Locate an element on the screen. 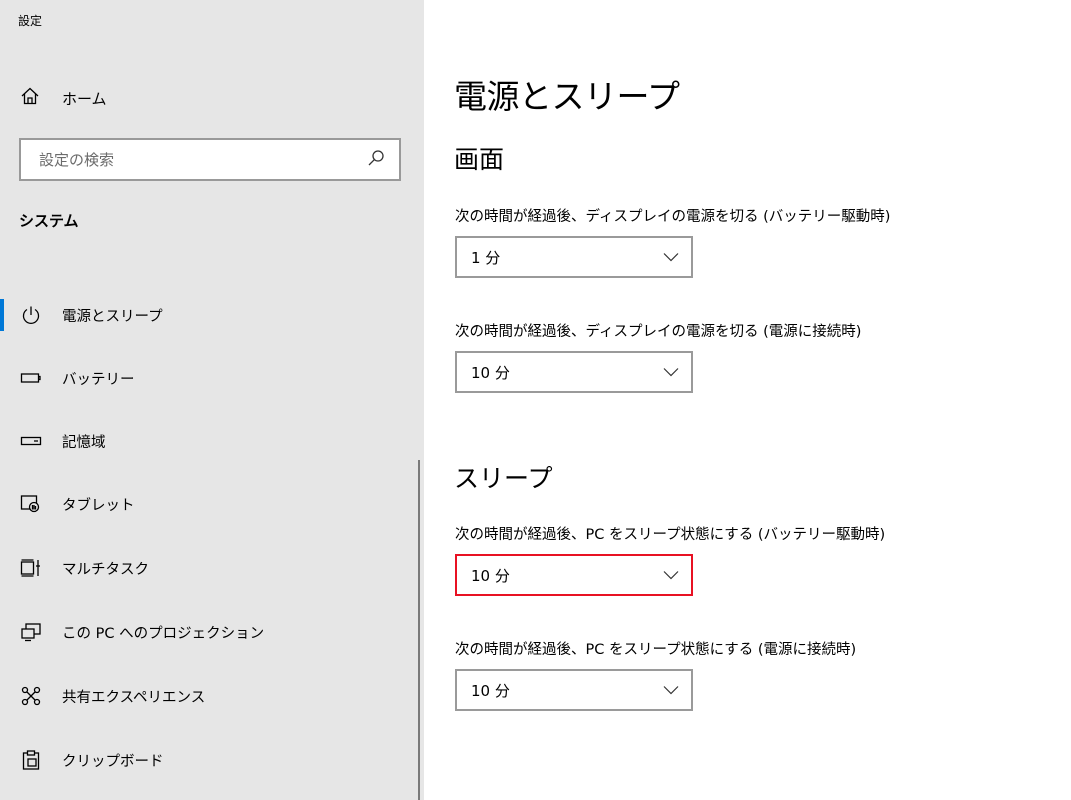  active-indicator is located at coordinates (2, 315).